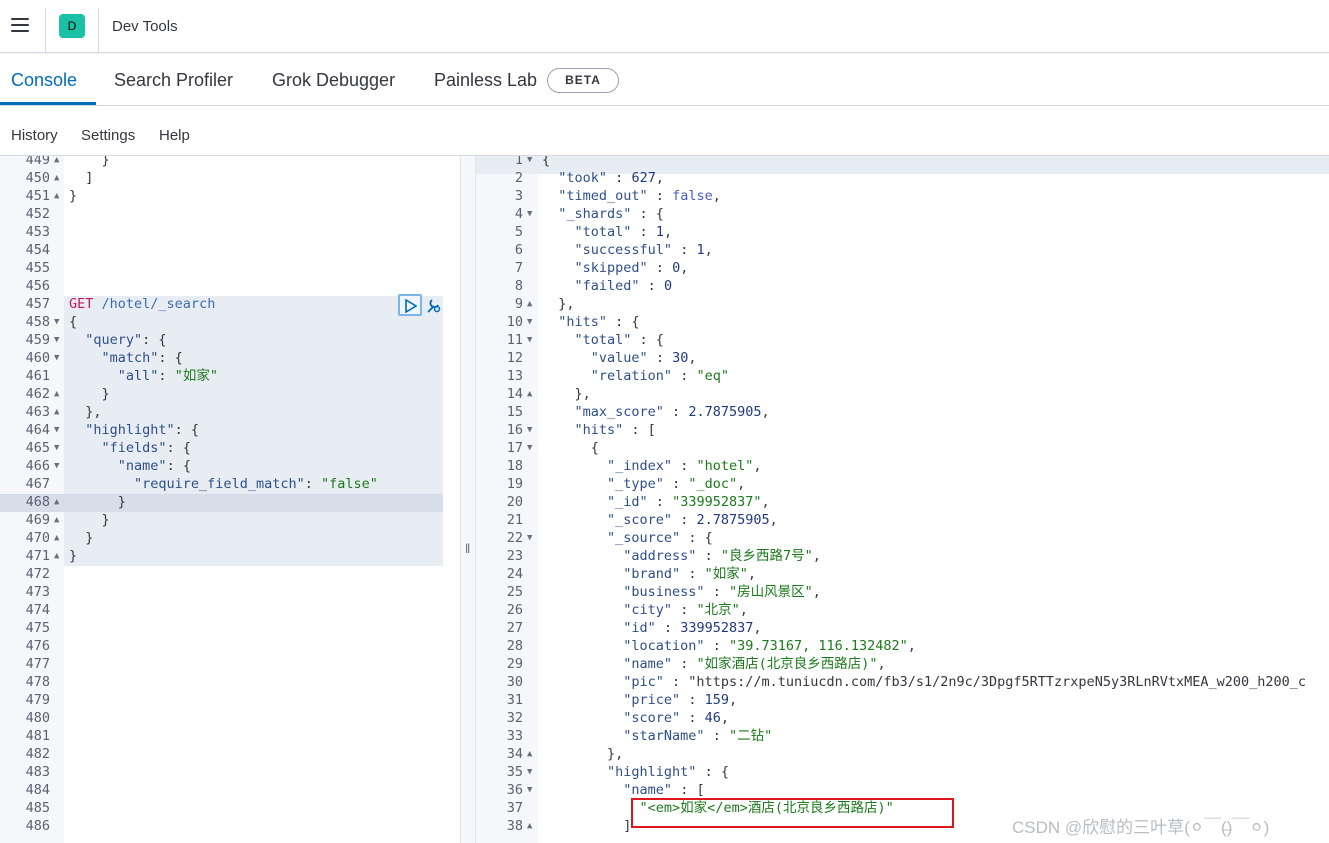 The width and height of the screenshot is (1329, 843). What do you see at coordinates (769, 646) in the screenshot?
I see `code-text: "location" : "39.73167, 116.132482",` at bounding box center [769, 646].